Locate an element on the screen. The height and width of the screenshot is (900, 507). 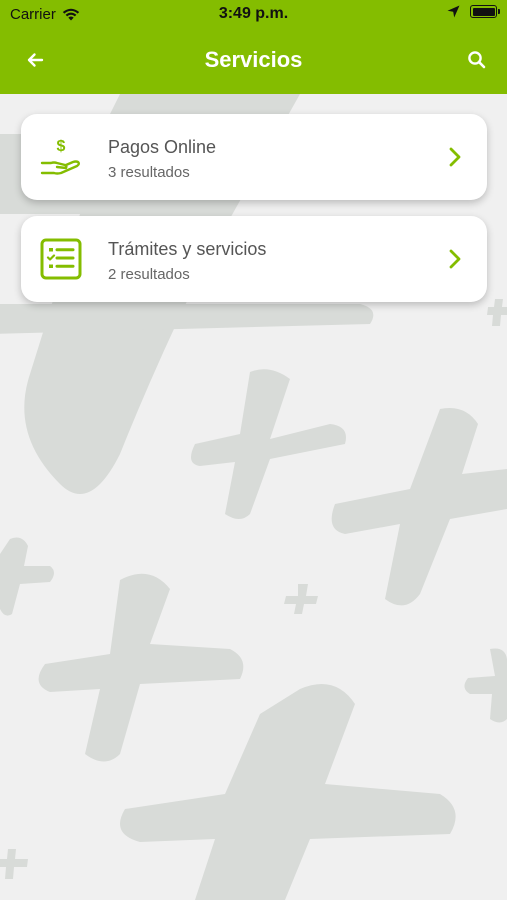
page-title: Servicios is located at coordinates (253, 59).